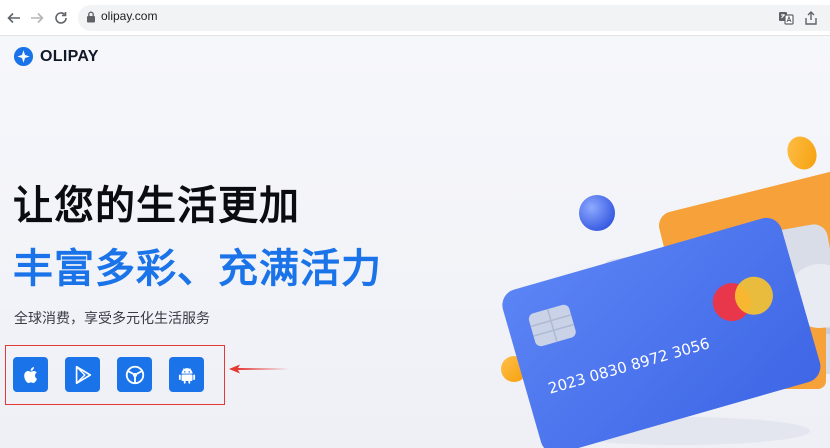 This screenshot has height=448, width=830. What do you see at coordinates (156, 206) in the screenshot?
I see `headline-line-1: 让您的生活更加` at bounding box center [156, 206].